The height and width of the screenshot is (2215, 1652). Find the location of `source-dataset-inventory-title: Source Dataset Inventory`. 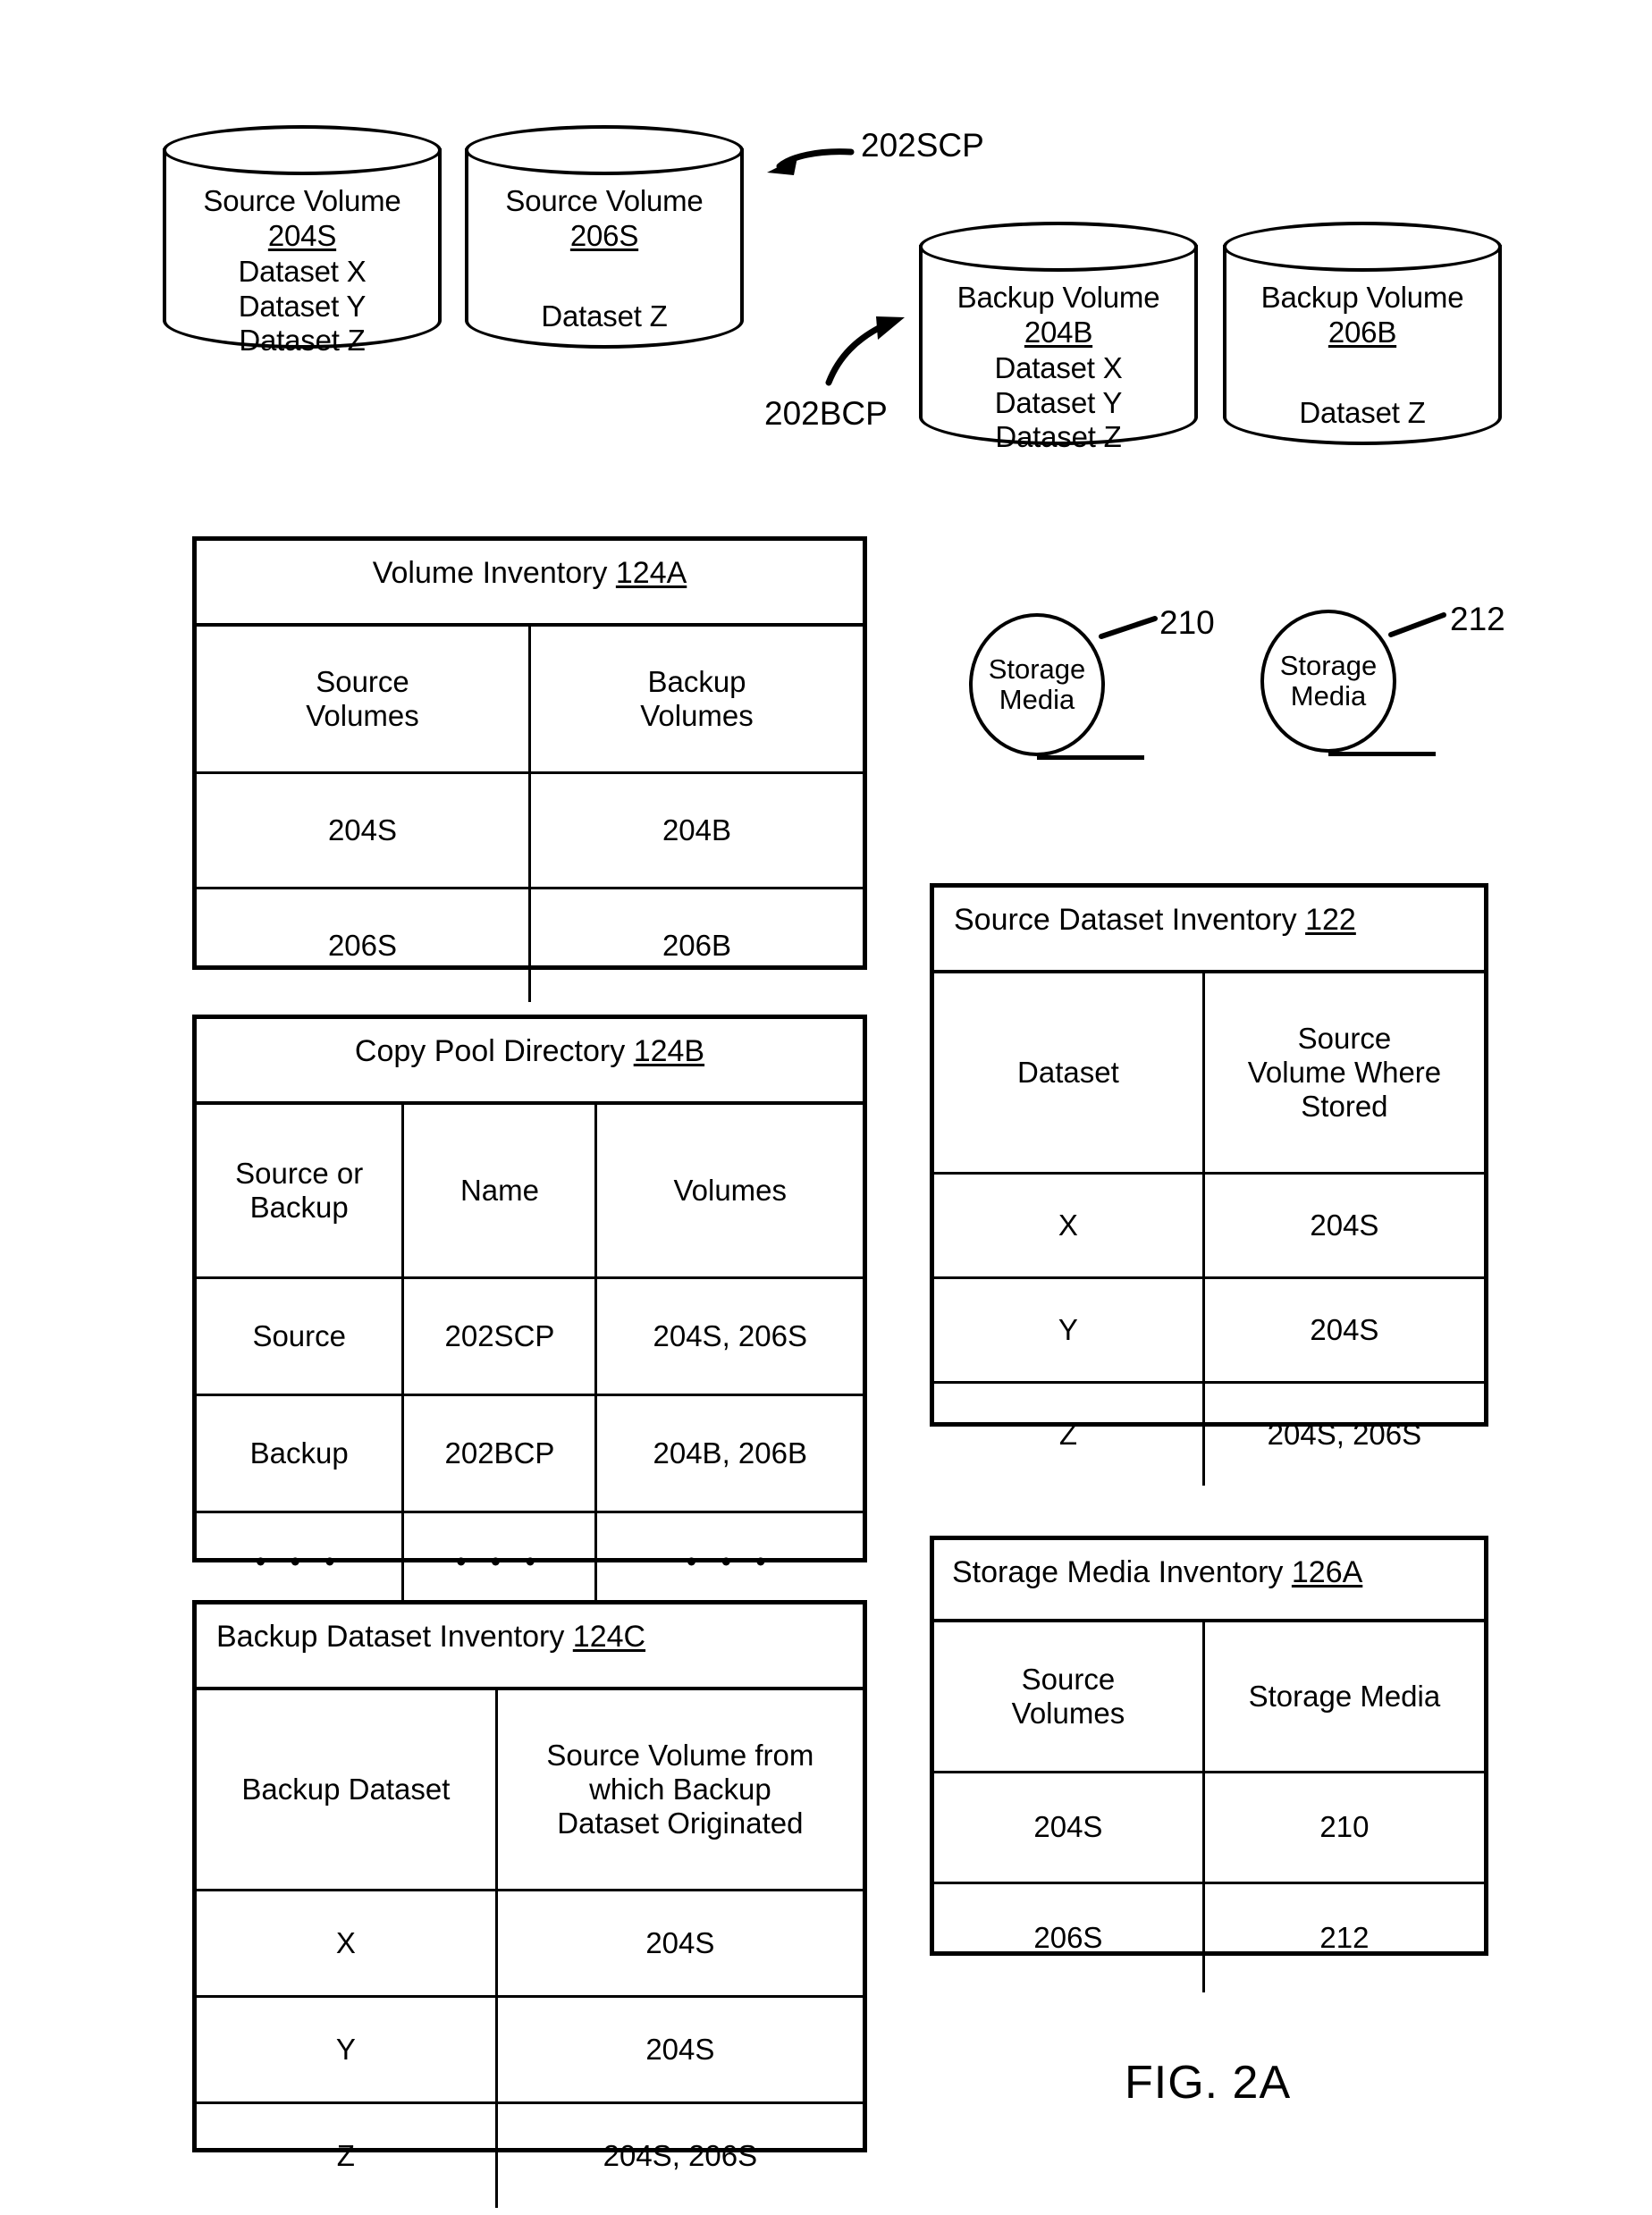

source-dataset-inventory-title: Source Dataset Inventory is located at coordinates (1130, 920).